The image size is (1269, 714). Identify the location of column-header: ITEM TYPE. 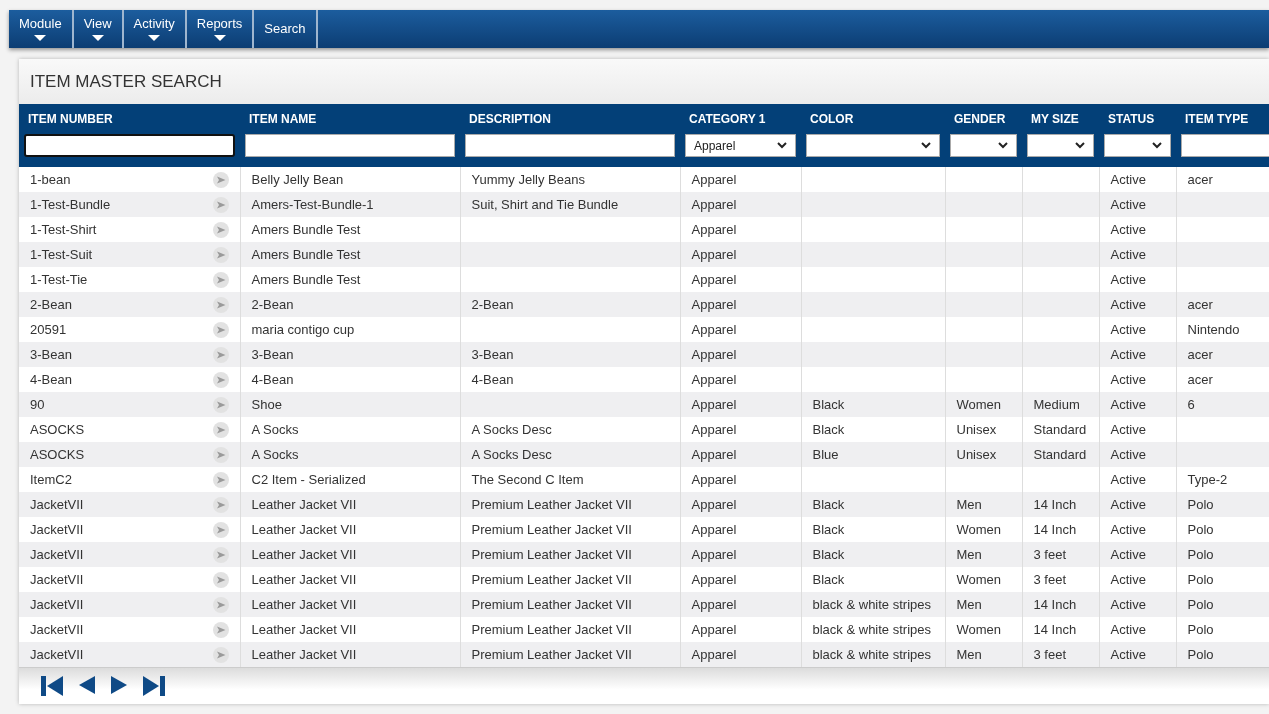
(1217, 119).